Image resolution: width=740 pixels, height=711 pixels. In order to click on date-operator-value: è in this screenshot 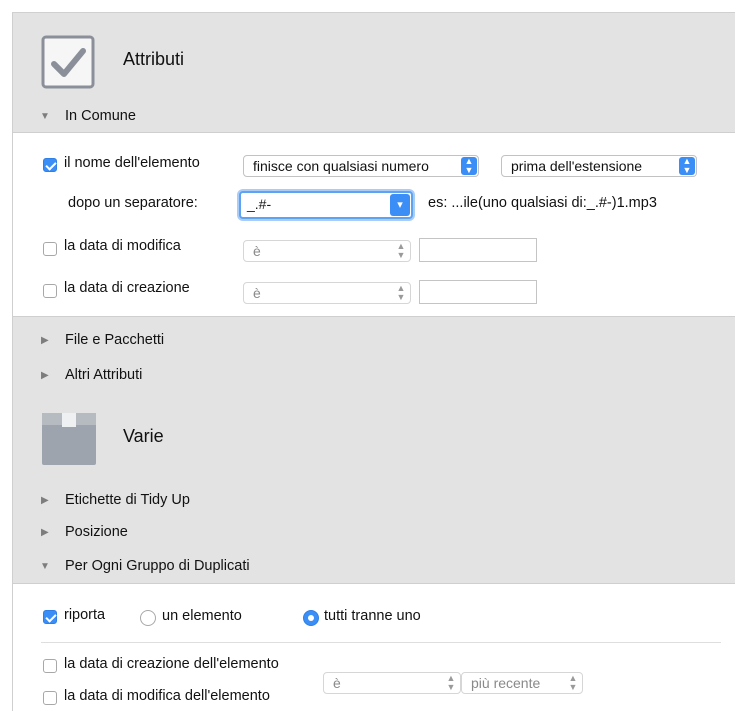, I will do `click(337, 683)`.